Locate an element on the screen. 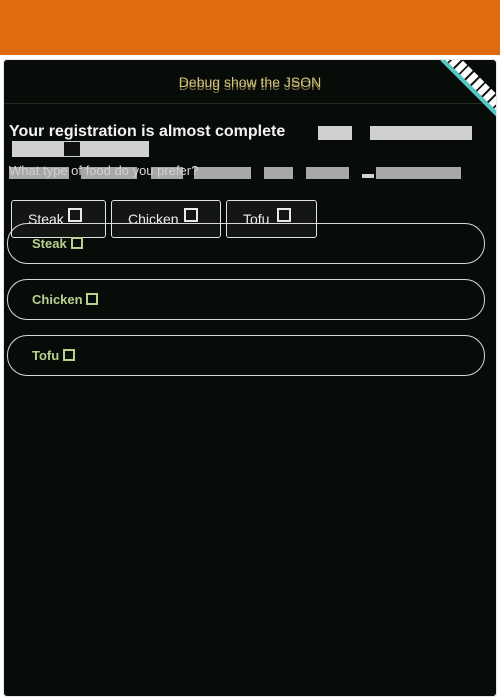 Image resolution: width=500 pixels, height=700 pixels. food-option-tofu: Tofu is located at coordinates (246, 355).